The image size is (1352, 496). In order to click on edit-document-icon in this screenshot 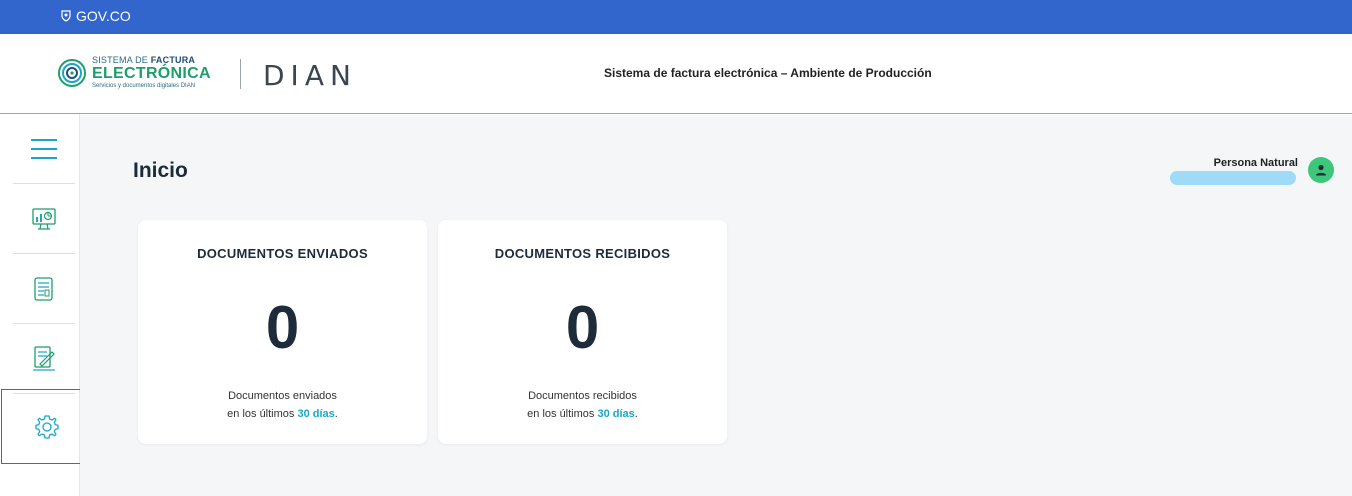, I will do `click(44, 358)`.